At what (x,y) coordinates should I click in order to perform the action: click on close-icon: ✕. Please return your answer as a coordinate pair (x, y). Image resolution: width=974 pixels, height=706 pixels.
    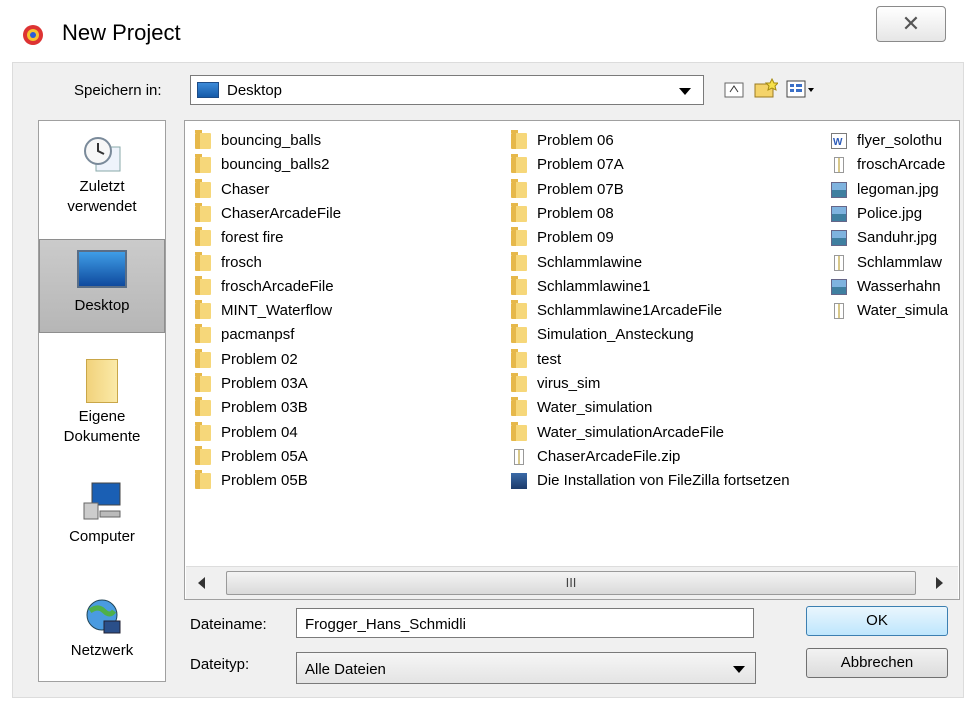
    Looking at the image, I should click on (911, 23).